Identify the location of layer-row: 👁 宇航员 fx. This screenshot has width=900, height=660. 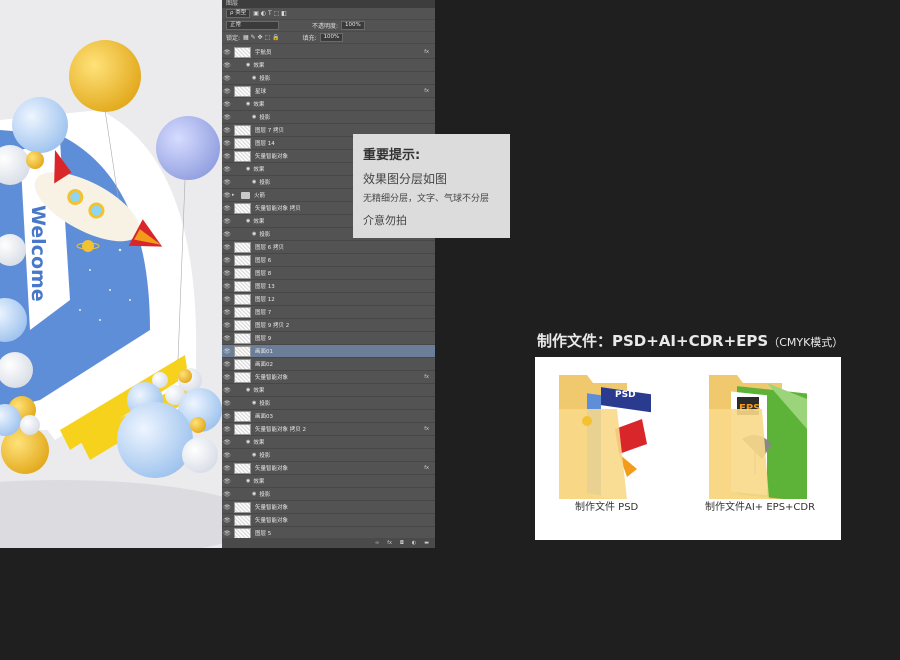
(328, 52).